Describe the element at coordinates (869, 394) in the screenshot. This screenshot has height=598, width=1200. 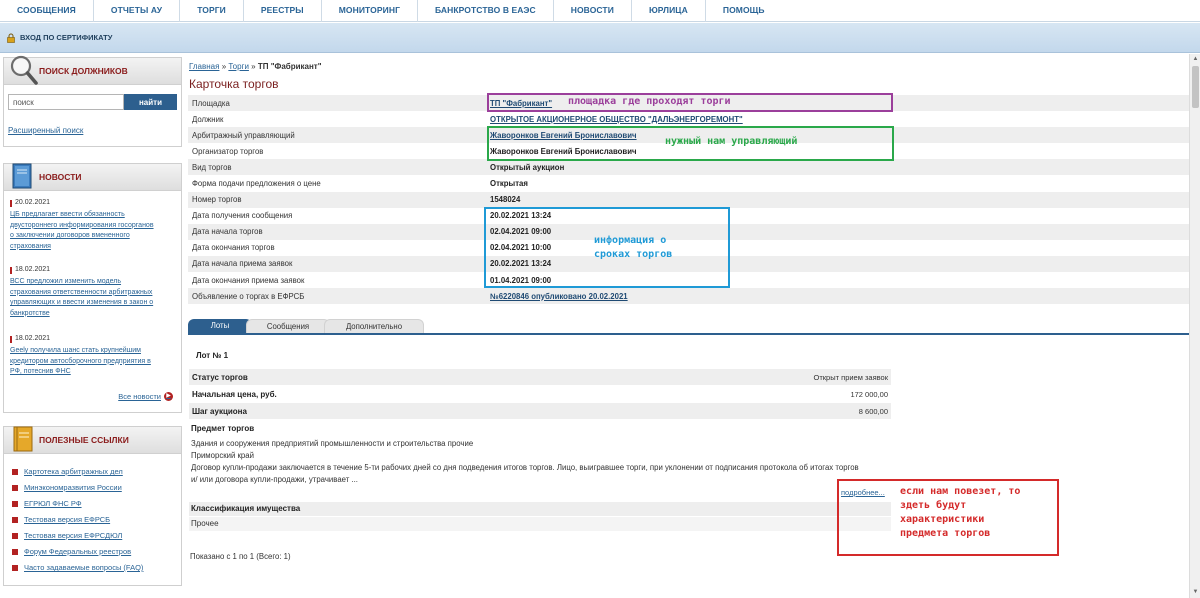
I see `lot-value: 172 000,00` at that location.